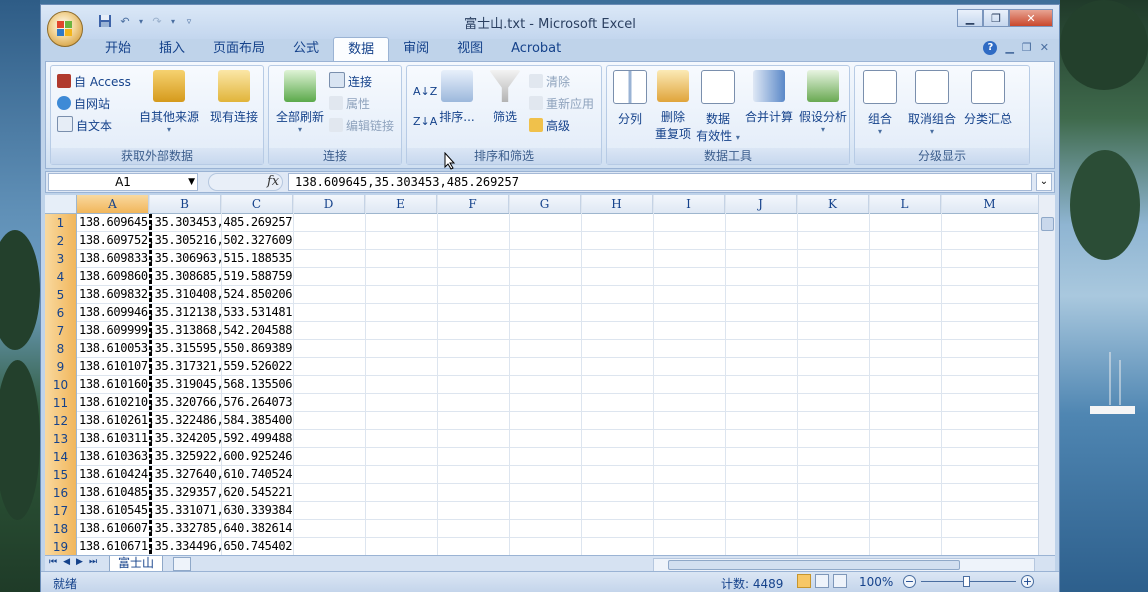  Describe the element at coordinates (361, 49) in the screenshot. I see `tab-data: 数据` at that location.